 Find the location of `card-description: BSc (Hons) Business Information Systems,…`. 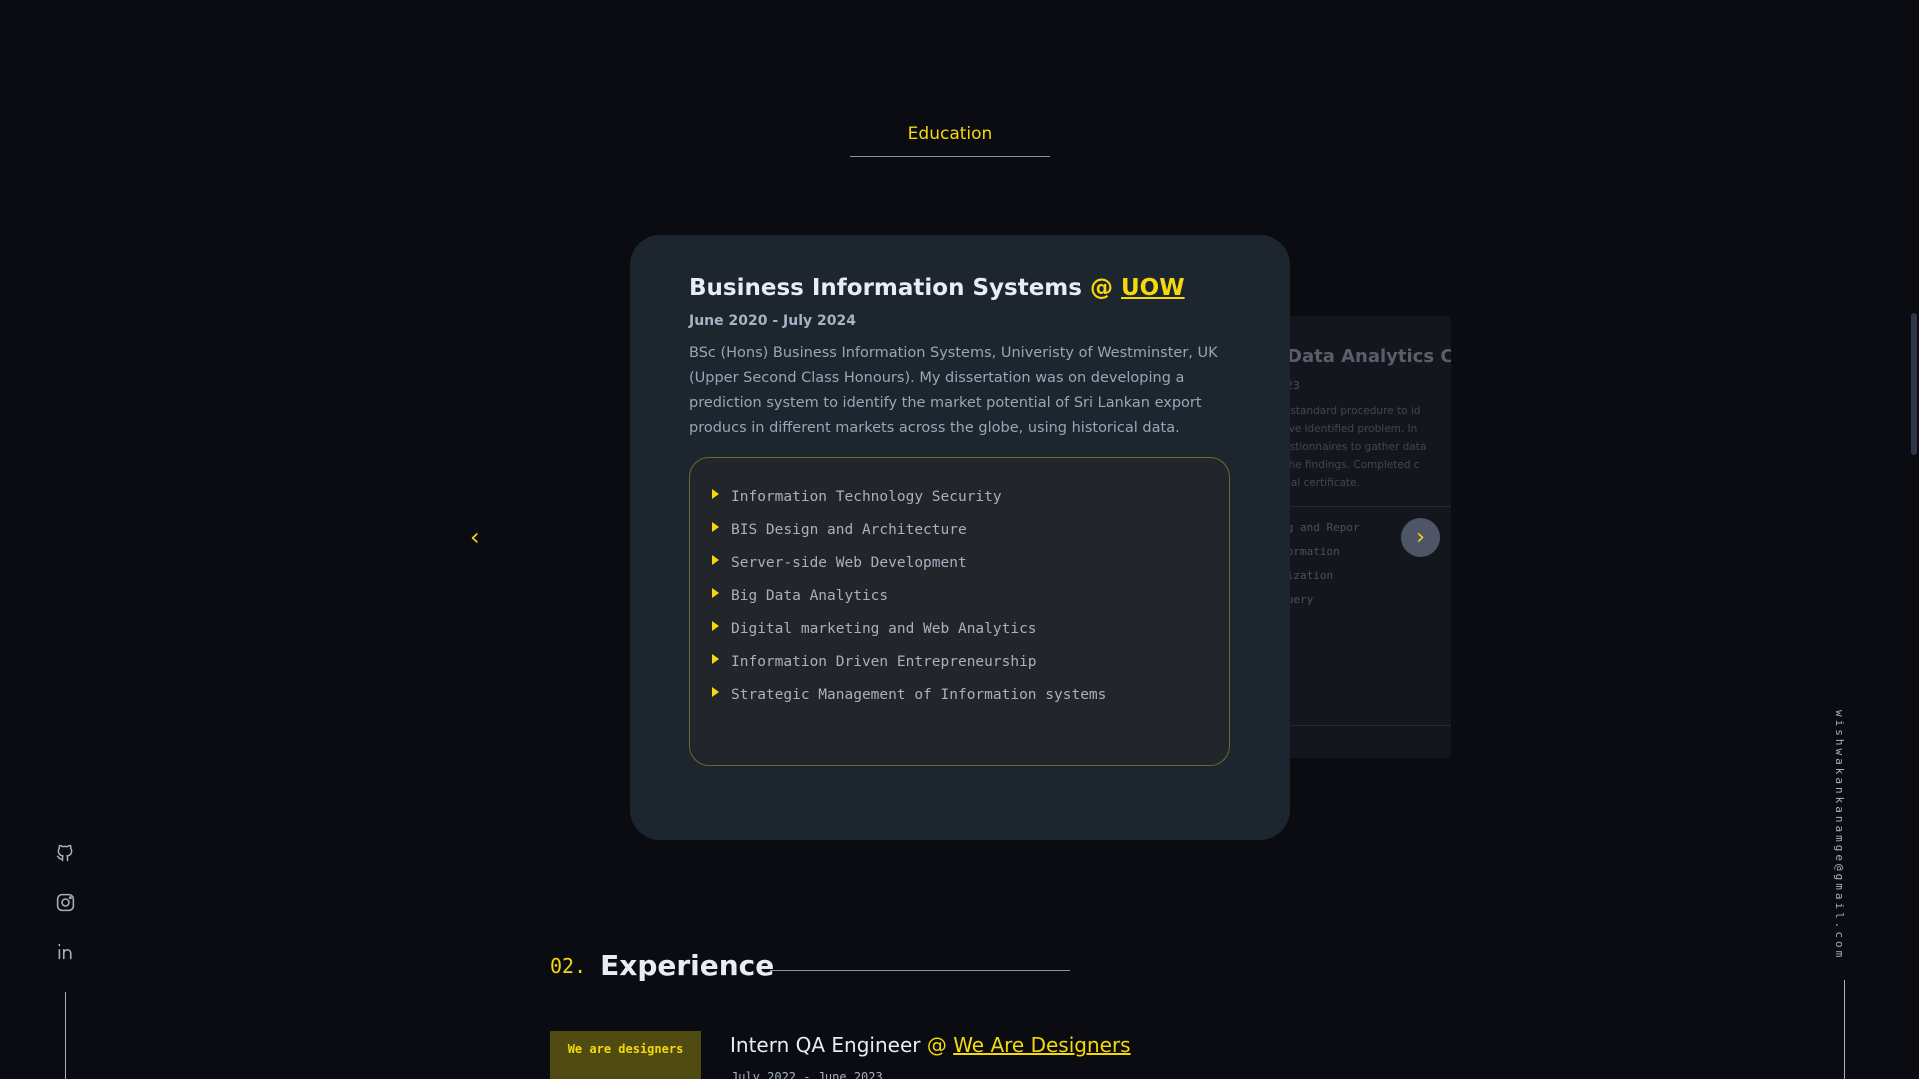

card-description: BSc (Hons) Business Information Systems,… is located at coordinates (953, 390).